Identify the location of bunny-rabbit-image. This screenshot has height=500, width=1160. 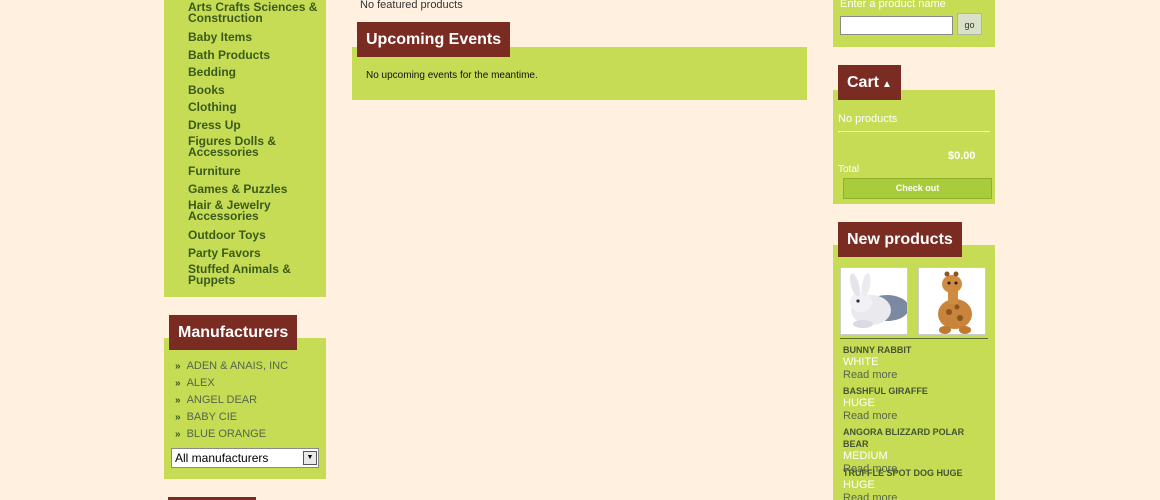
(874, 301).